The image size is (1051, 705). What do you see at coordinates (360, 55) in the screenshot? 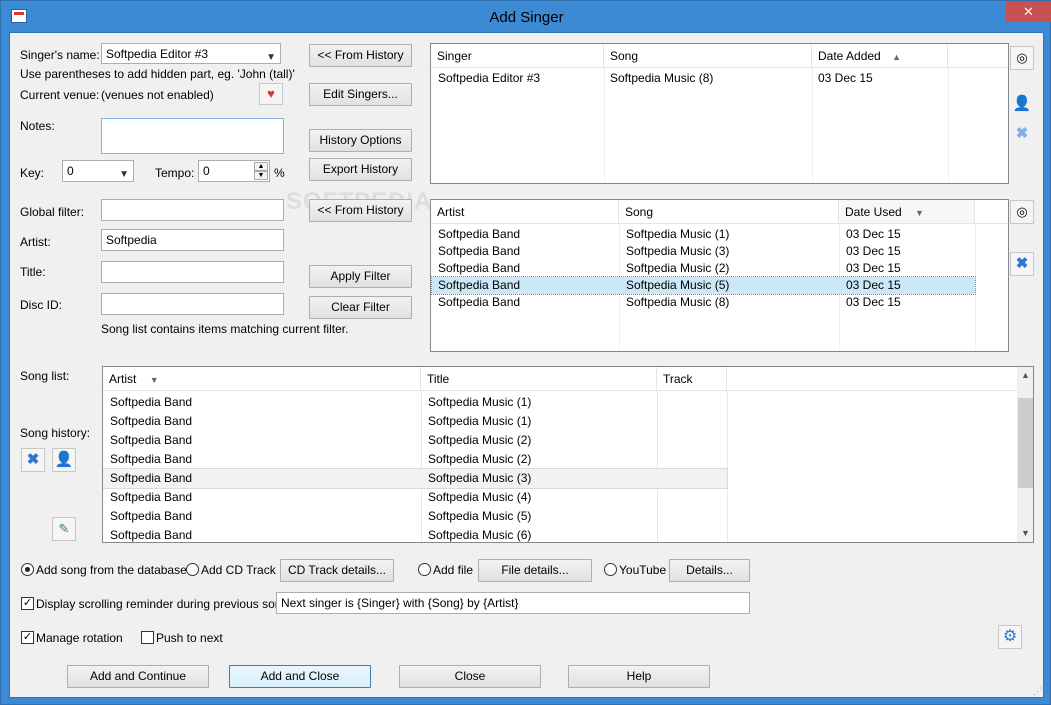
I see `from-history-button-1: << From History` at bounding box center [360, 55].